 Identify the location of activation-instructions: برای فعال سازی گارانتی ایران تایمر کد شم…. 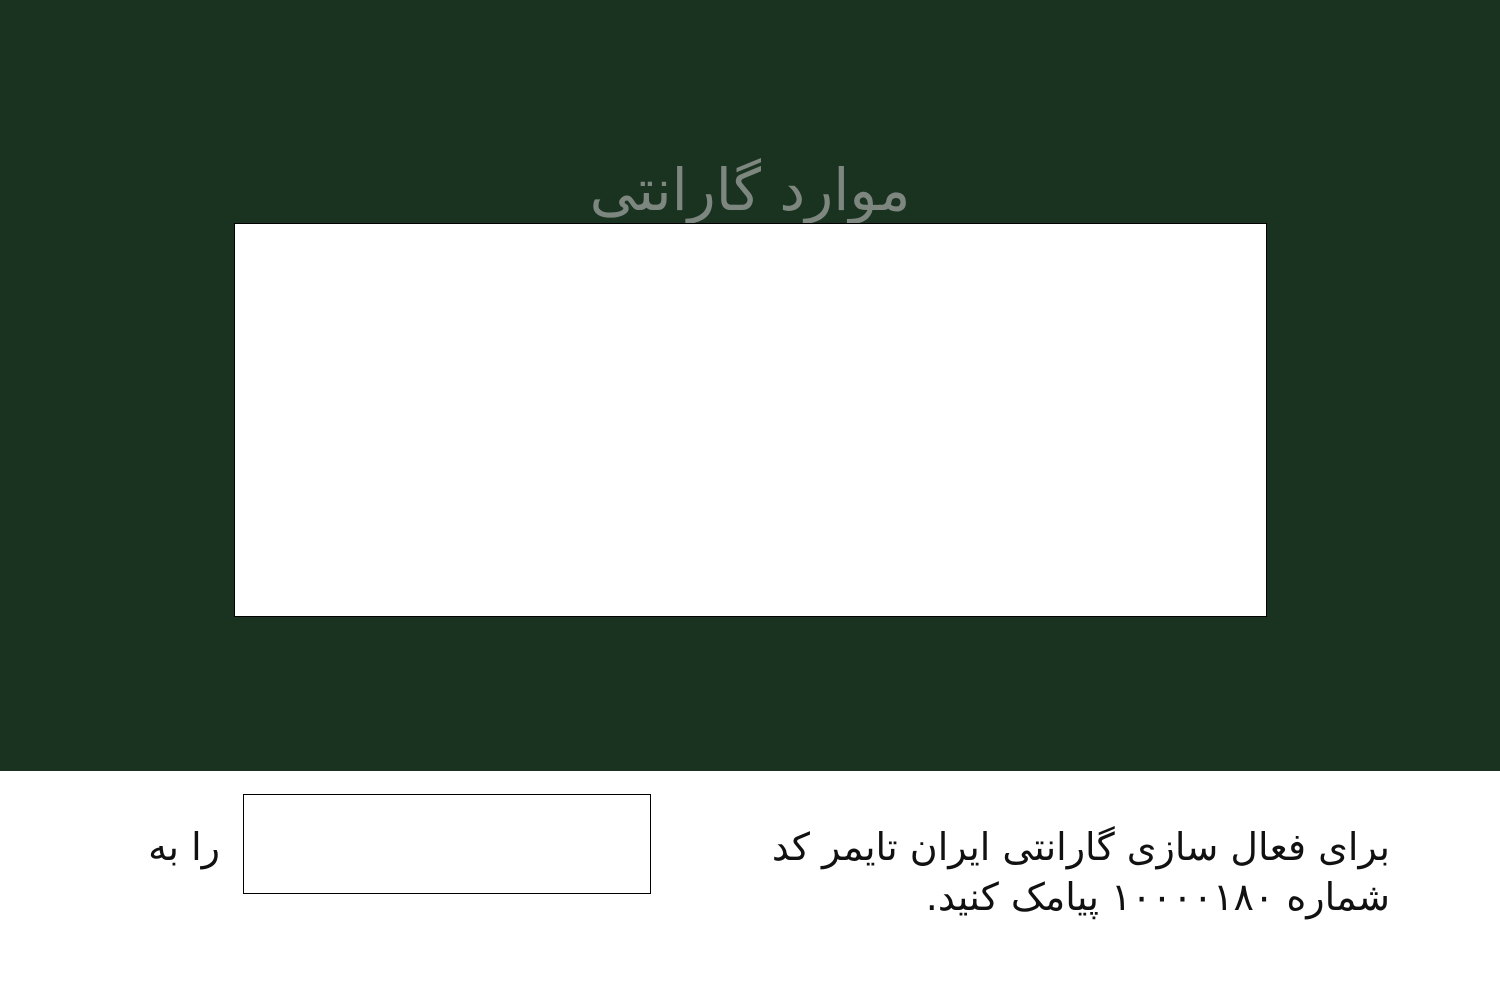
(1035, 872).